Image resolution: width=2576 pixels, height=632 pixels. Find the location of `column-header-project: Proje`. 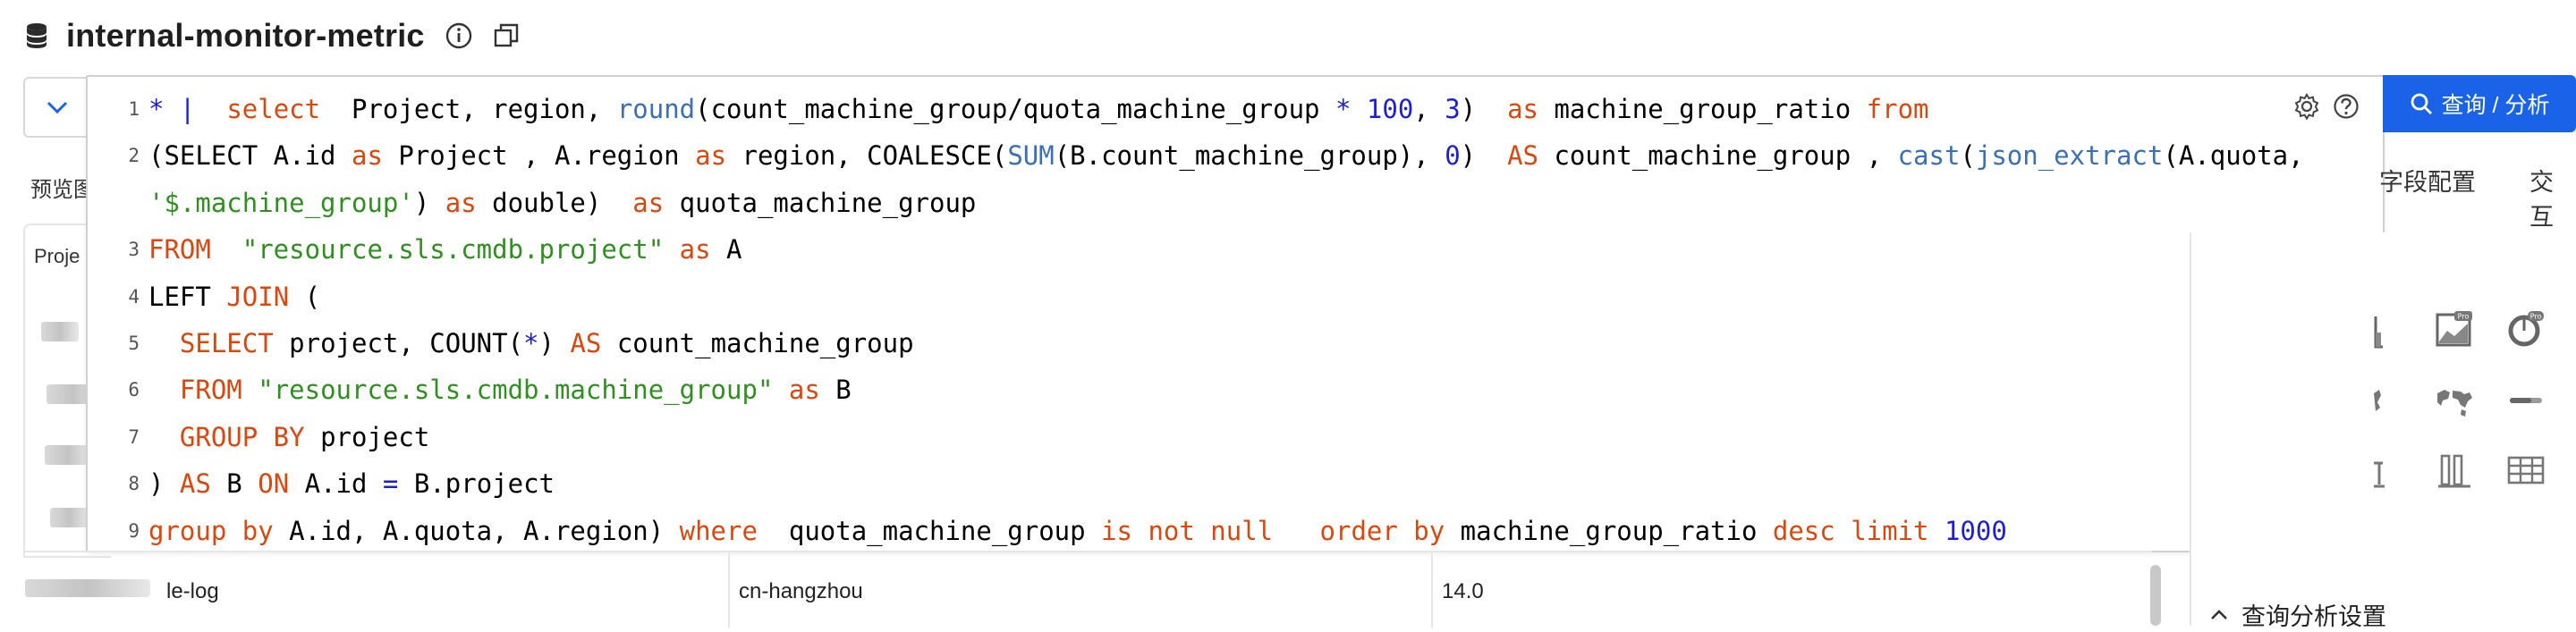

column-header-project: Proje is located at coordinates (57, 256).